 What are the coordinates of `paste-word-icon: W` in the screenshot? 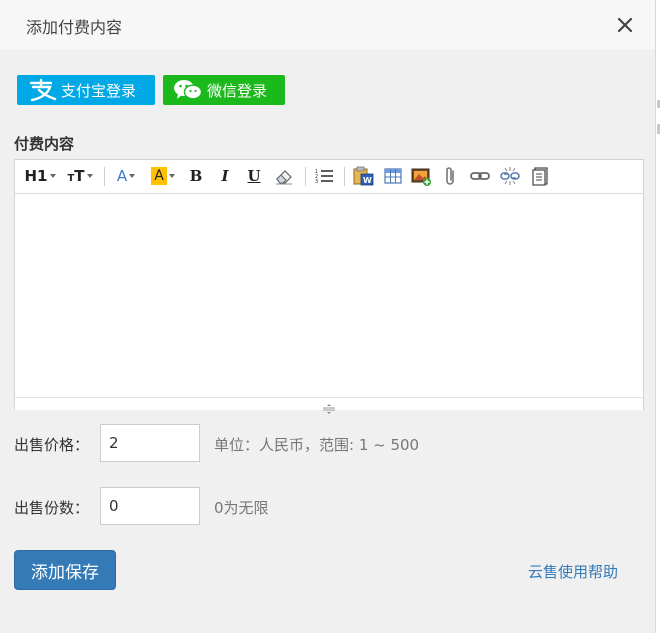 It's located at (363, 176).